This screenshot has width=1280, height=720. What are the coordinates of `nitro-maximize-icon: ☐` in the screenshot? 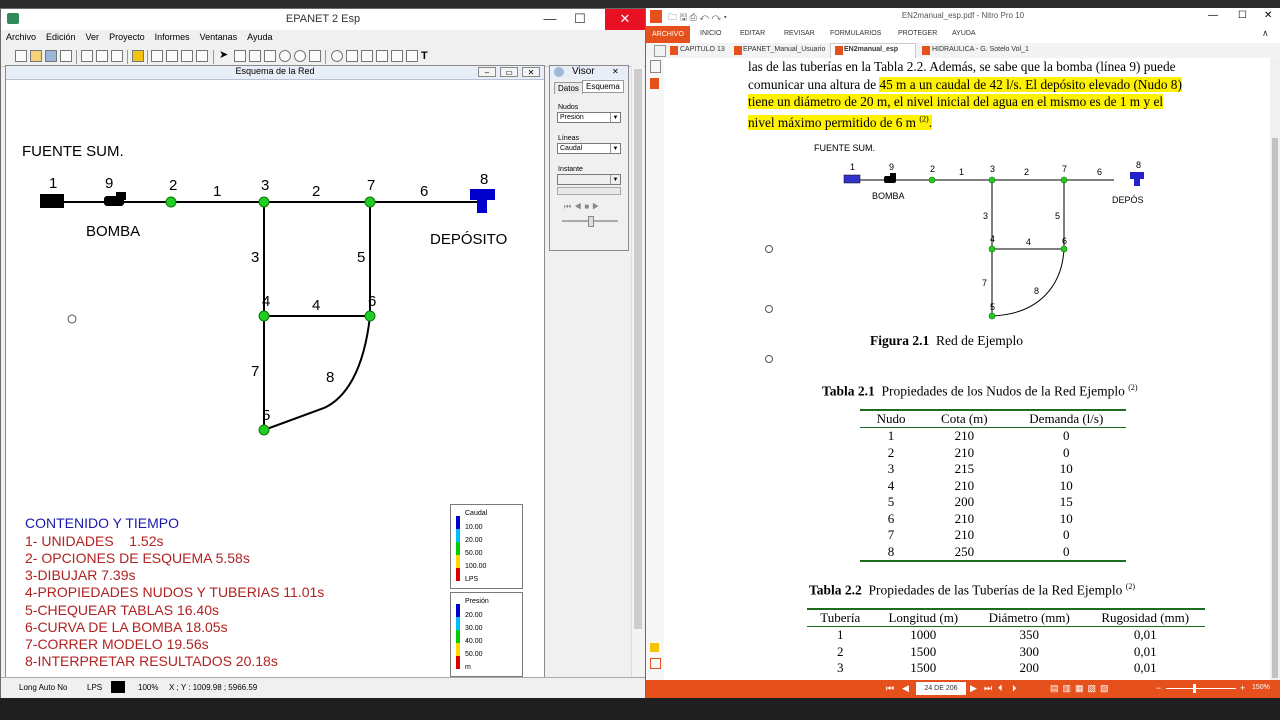 It's located at (1242, 15).